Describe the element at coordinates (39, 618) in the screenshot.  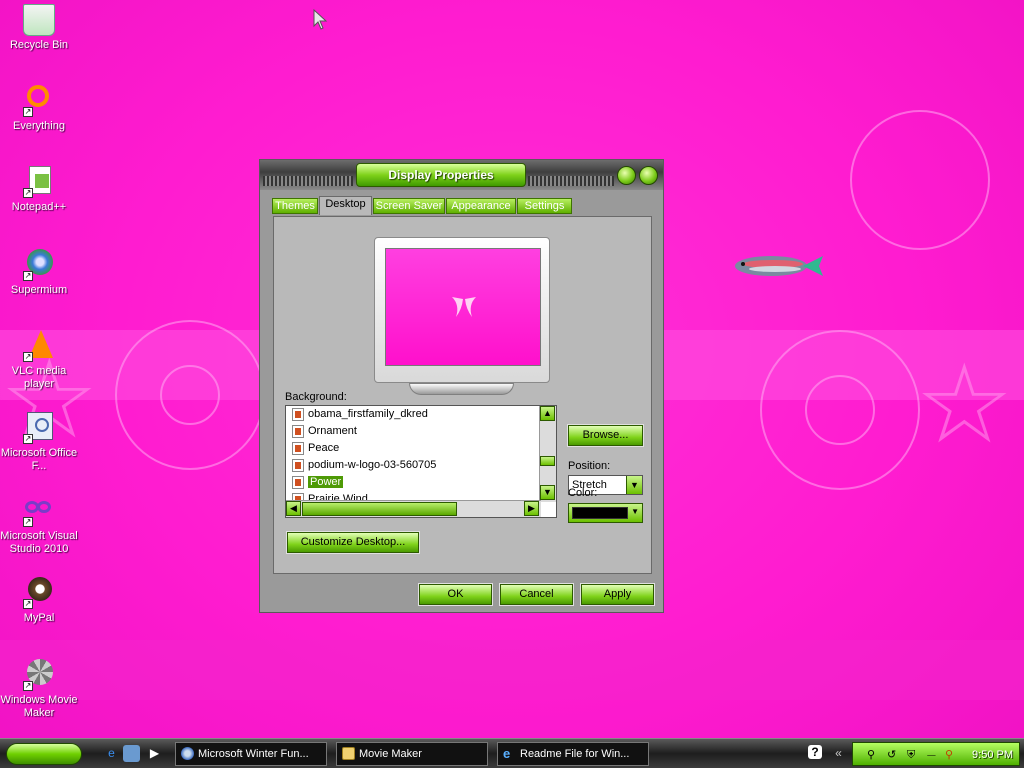
I see `desktop-icon-label: MyPal` at that location.